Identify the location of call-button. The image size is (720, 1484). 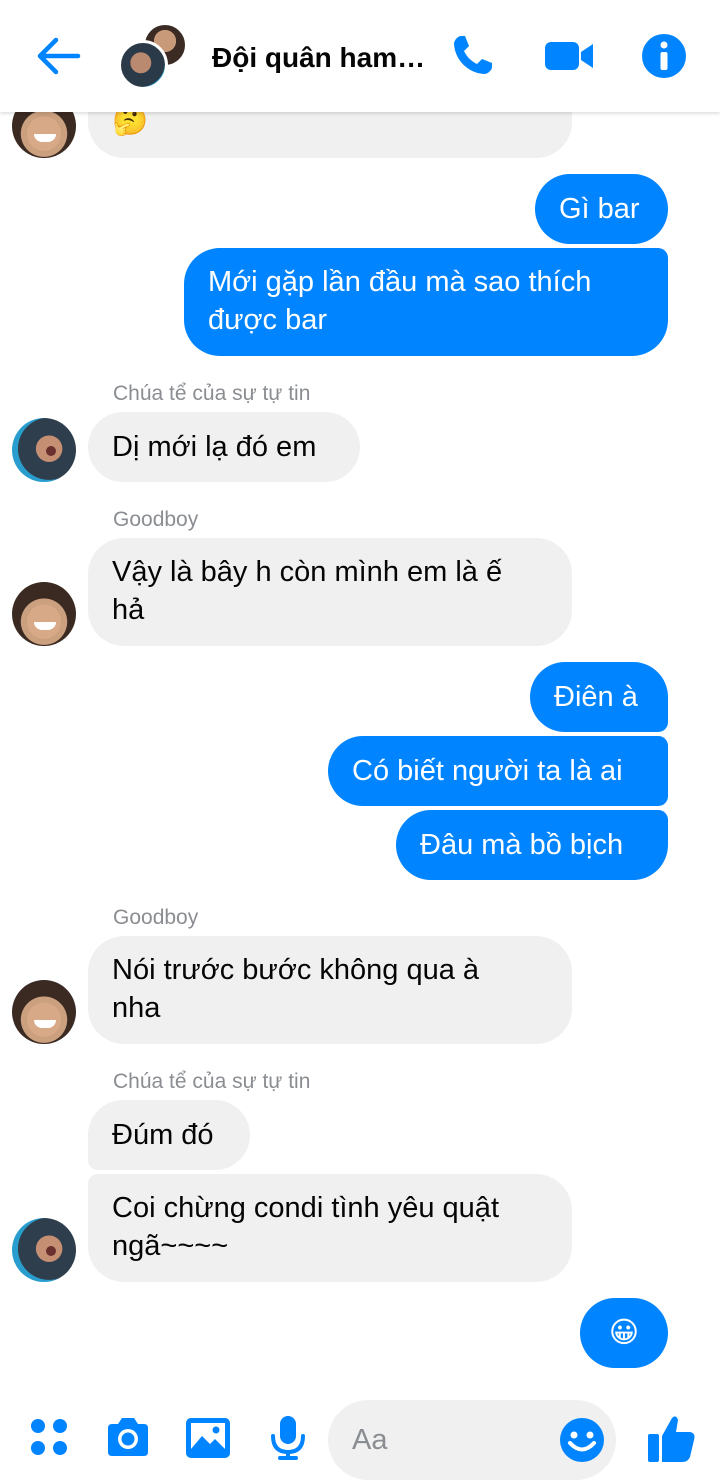
(472, 56).